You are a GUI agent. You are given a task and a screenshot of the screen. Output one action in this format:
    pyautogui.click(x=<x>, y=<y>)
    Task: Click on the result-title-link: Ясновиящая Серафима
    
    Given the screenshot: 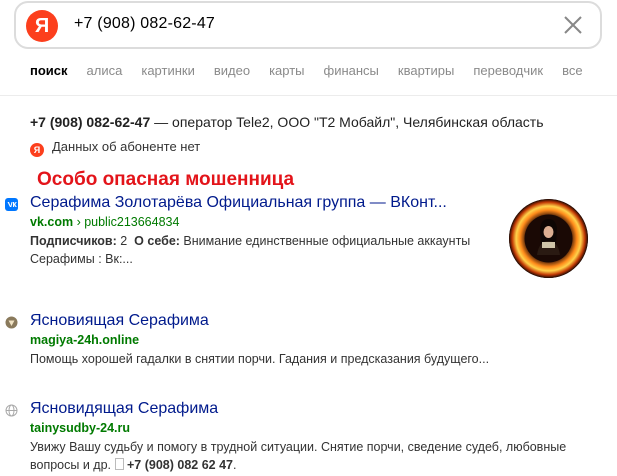 What is the action you would take?
    pyautogui.click(x=259, y=321)
    